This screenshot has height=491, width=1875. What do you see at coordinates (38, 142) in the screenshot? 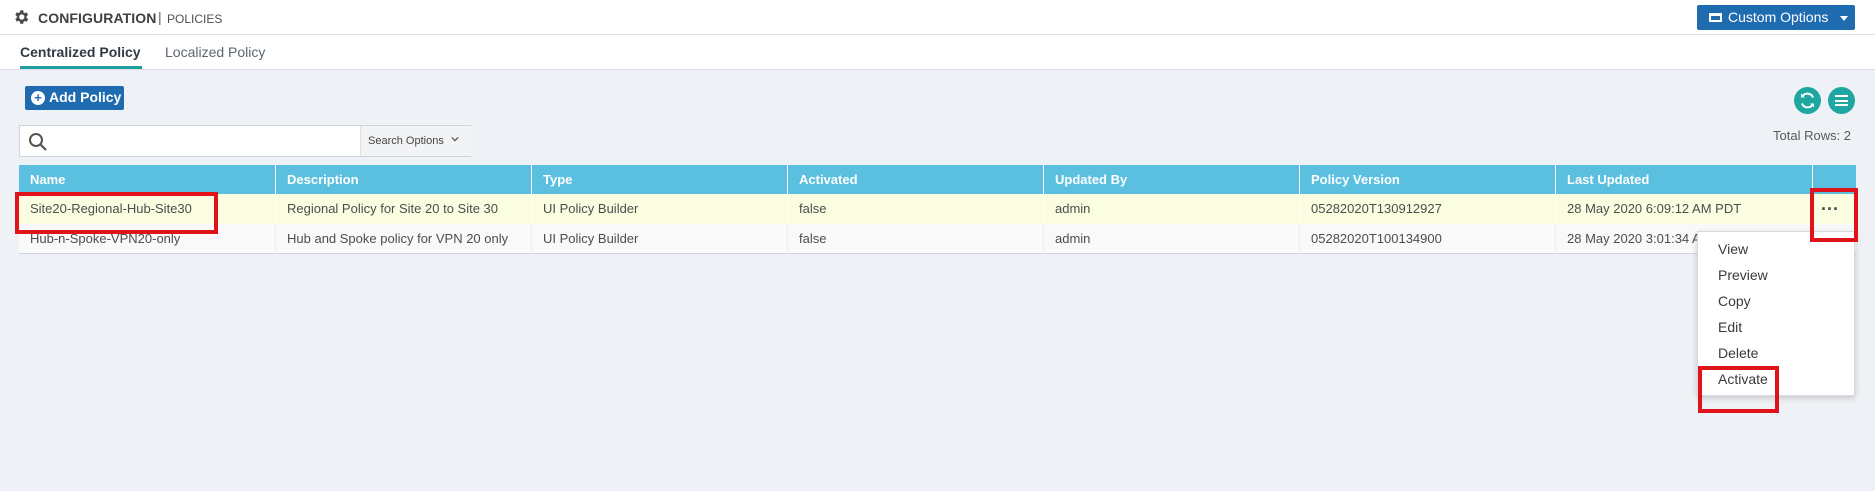
I see `search-icon` at bounding box center [38, 142].